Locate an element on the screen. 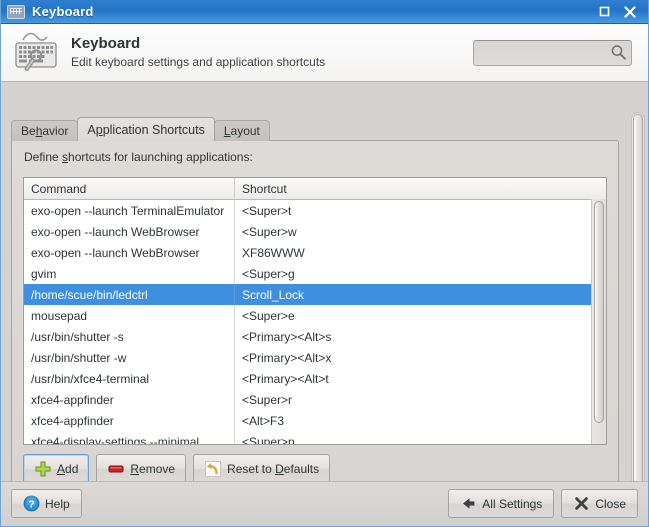  search-input is located at coordinates (552, 52).